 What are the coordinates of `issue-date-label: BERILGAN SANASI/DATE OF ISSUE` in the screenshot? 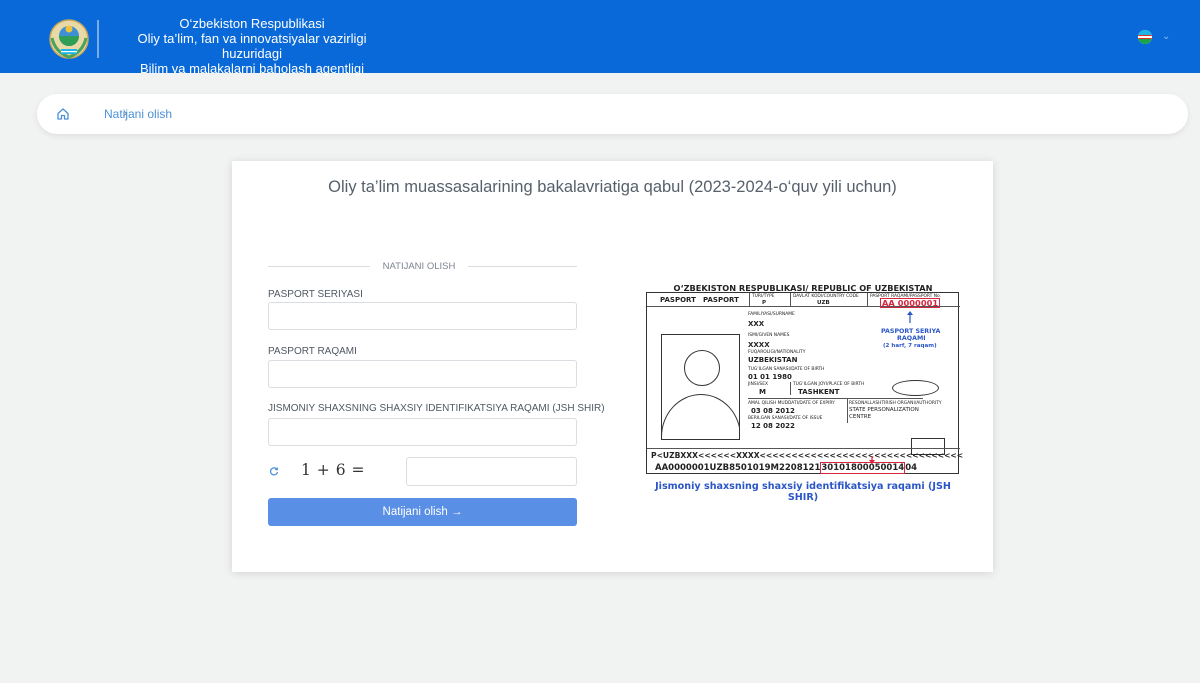 It's located at (785, 418).